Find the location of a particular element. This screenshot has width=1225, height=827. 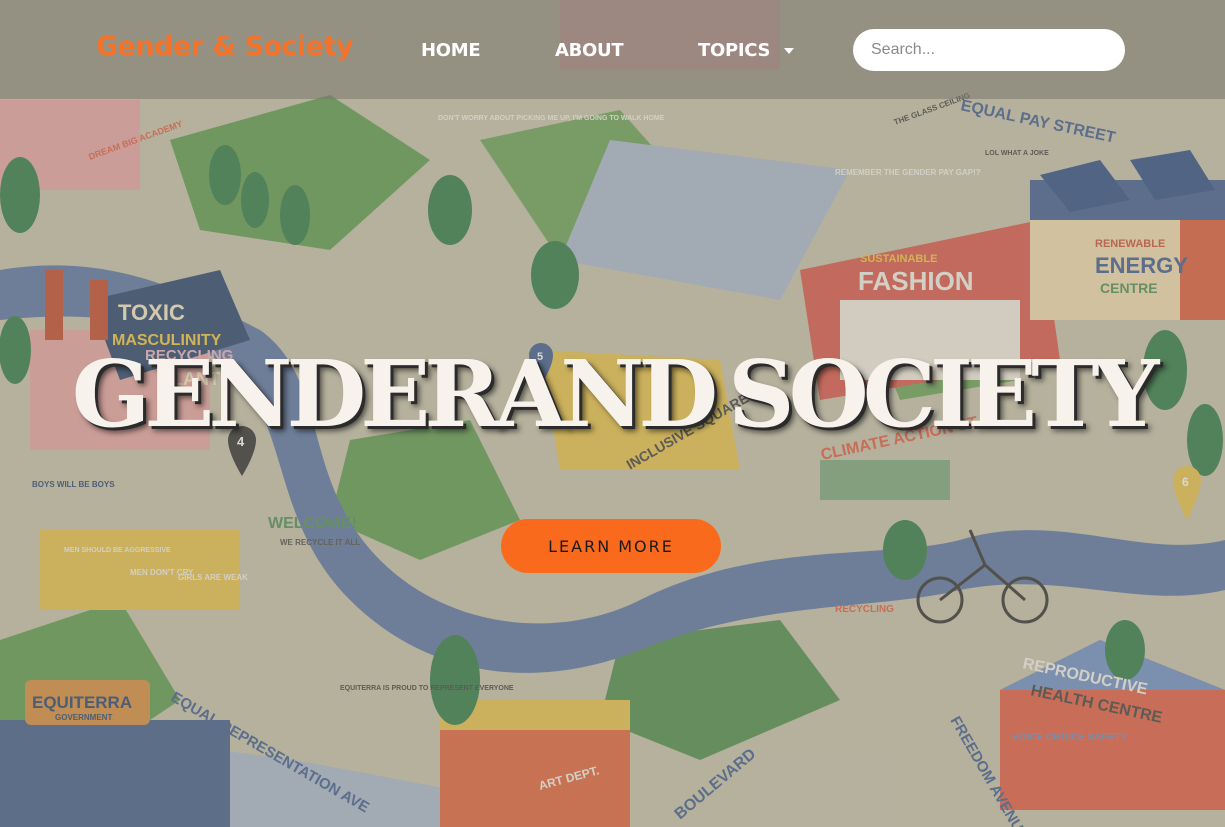

search-input is located at coordinates (989, 50).